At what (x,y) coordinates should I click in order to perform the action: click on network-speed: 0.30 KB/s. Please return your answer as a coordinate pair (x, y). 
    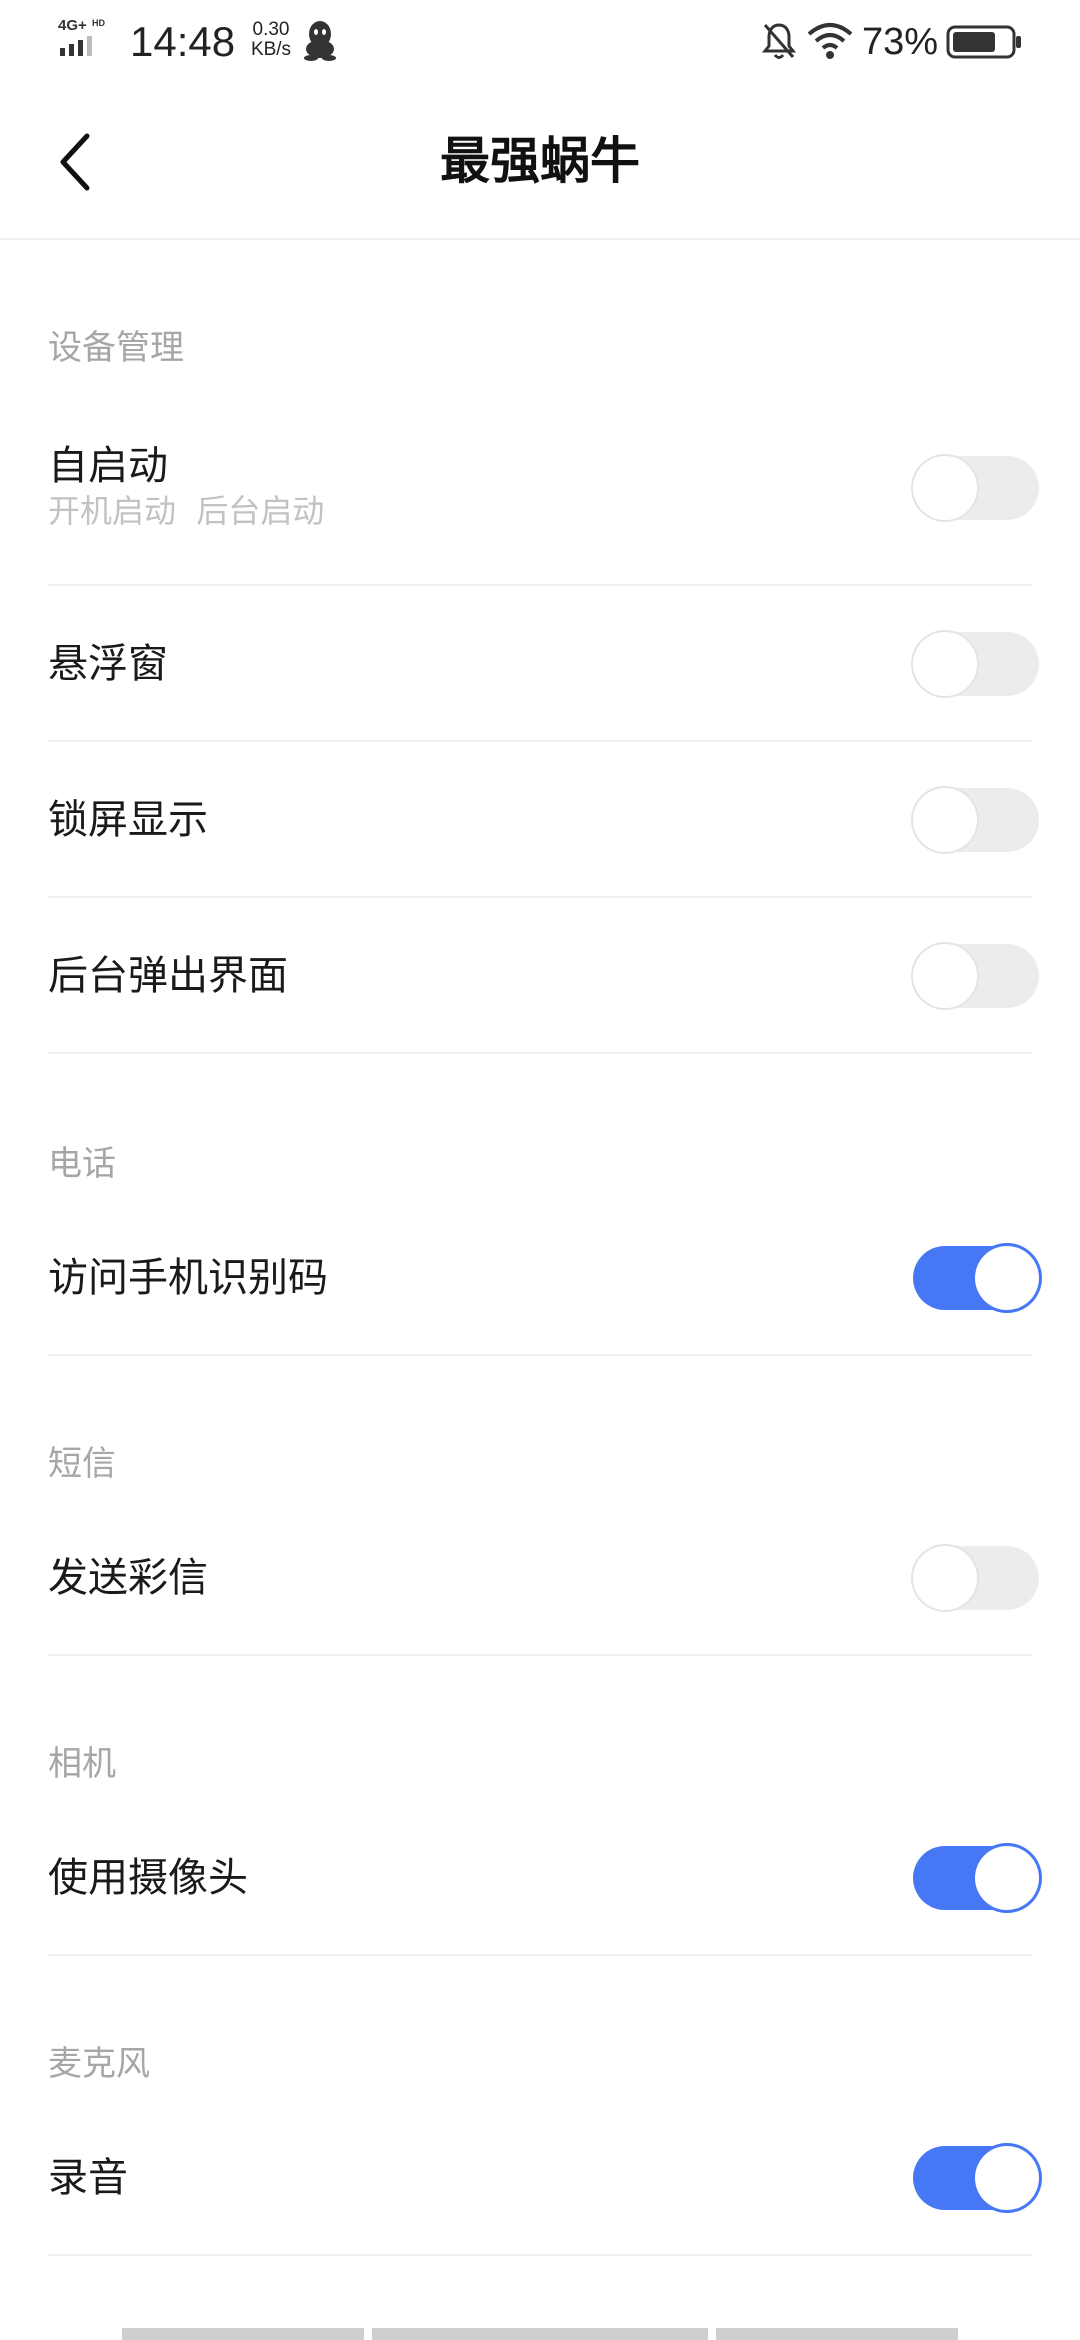
    Looking at the image, I should click on (271, 40).